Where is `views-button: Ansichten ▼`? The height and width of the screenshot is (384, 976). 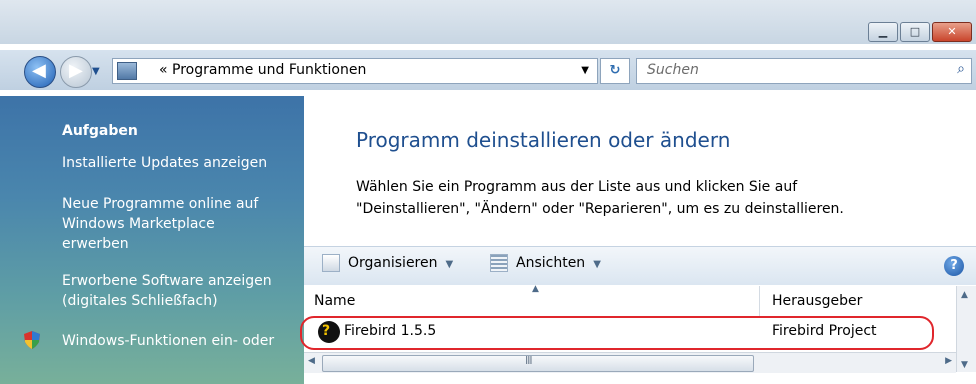 views-button: Ansichten ▼ is located at coordinates (545, 263).